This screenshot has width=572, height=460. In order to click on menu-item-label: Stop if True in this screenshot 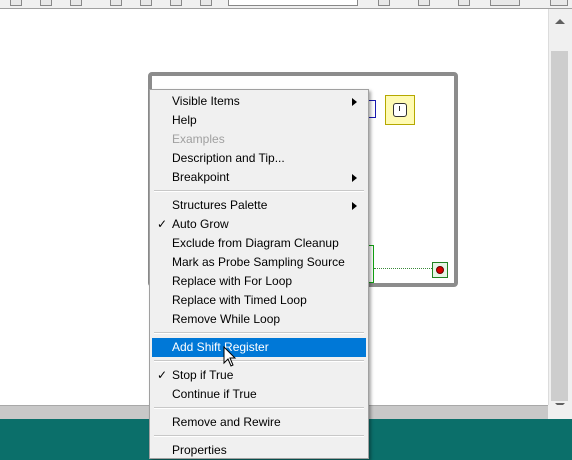, I will do `click(203, 375)`.